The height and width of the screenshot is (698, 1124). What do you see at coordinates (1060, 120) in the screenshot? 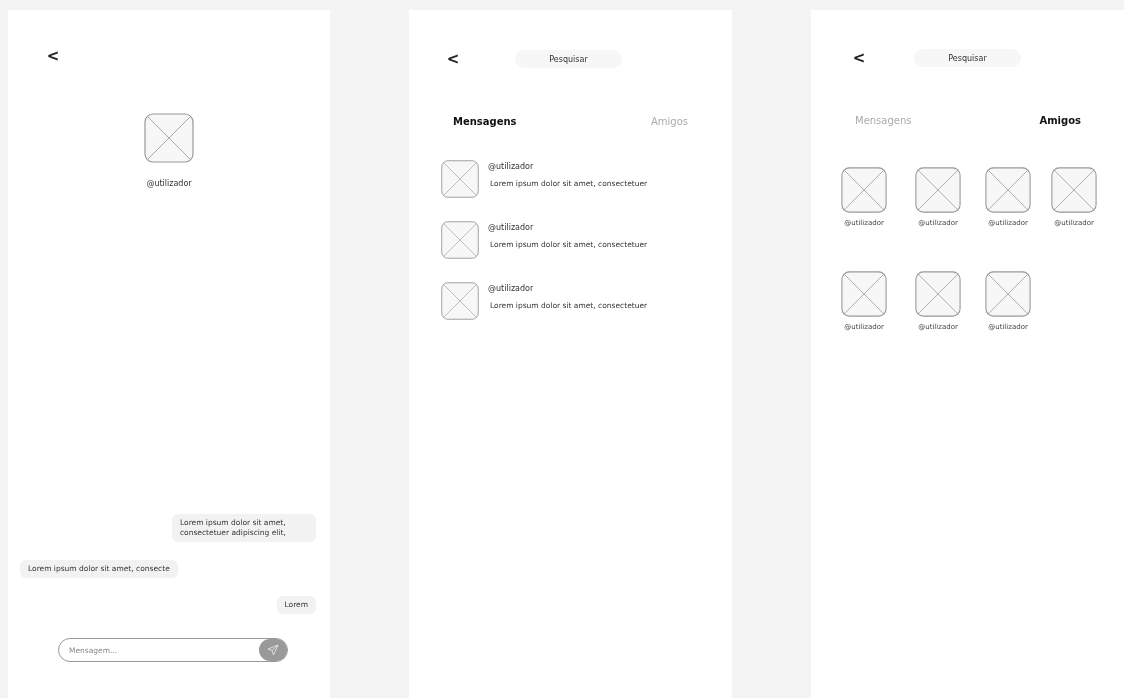
I see `tab: Amigos` at bounding box center [1060, 120].